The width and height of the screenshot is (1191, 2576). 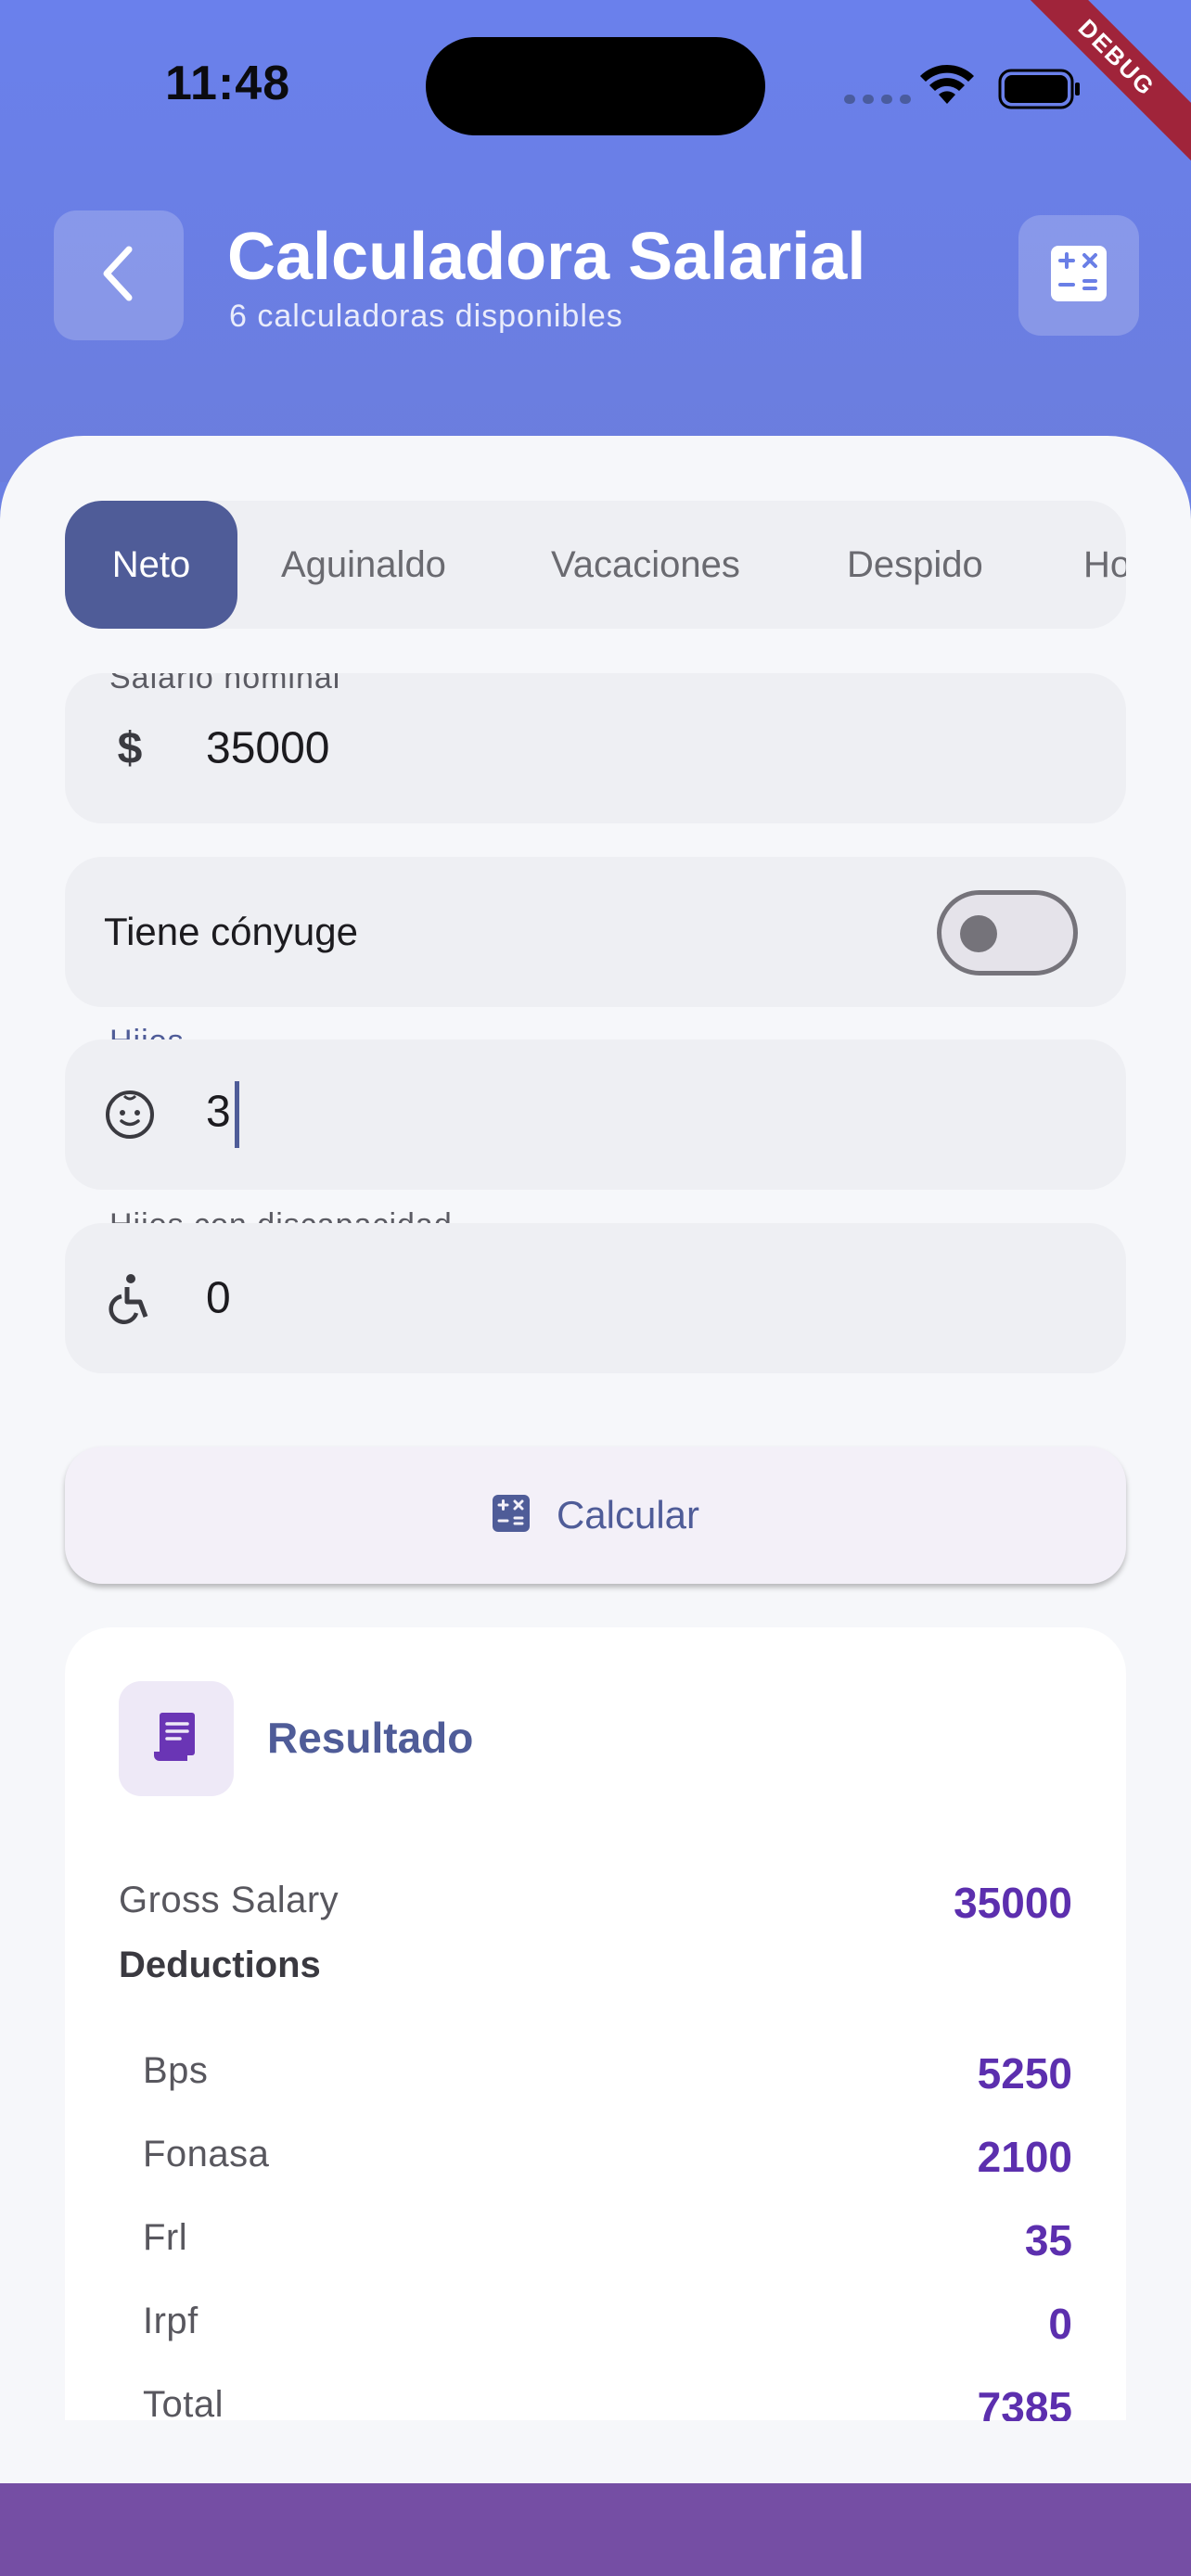 What do you see at coordinates (947, 87) in the screenshot?
I see `wifi-icon` at bounding box center [947, 87].